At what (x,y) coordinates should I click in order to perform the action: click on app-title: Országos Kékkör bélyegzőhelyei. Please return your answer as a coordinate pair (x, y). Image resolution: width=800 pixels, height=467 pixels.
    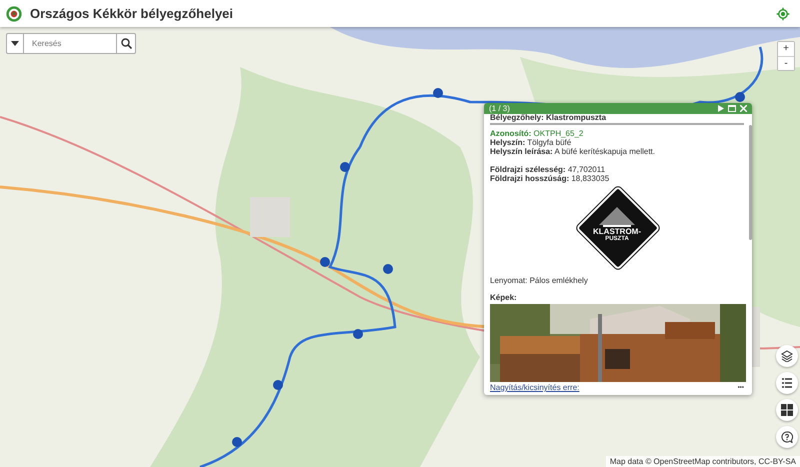
    Looking at the image, I should click on (132, 13).